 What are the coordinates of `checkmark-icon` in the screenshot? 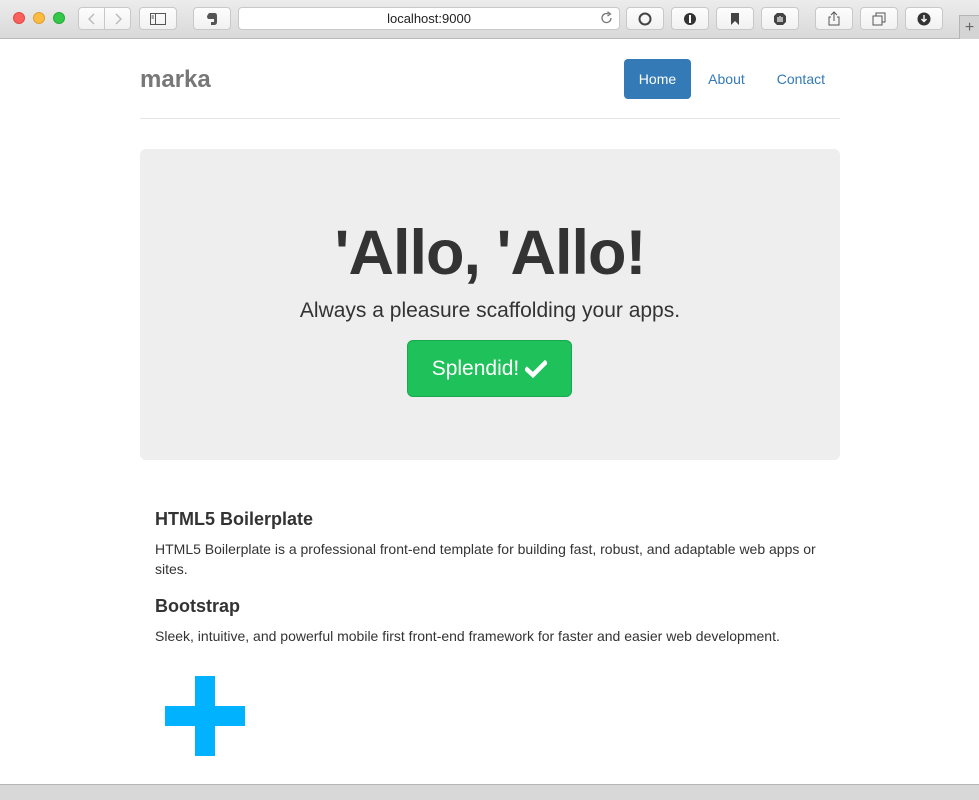 It's located at (536, 368).